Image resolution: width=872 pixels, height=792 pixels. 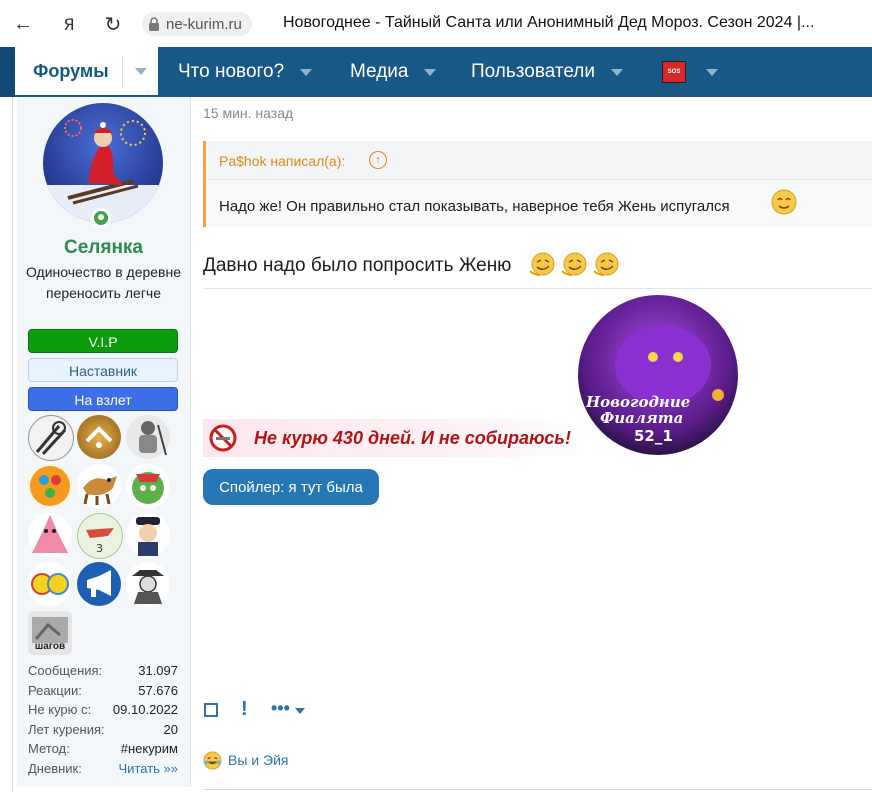 What do you see at coordinates (148, 768) in the screenshot?
I see `diary-link: Читать »»` at bounding box center [148, 768].